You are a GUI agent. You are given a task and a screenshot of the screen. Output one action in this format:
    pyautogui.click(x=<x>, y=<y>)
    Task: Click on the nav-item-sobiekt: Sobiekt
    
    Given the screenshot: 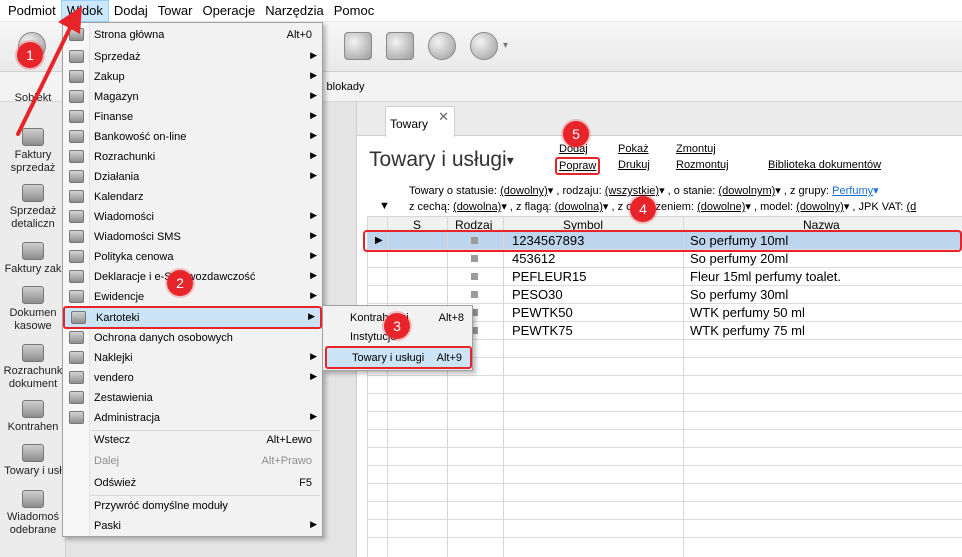 What is the action you would take?
    pyautogui.click(x=33, y=98)
    